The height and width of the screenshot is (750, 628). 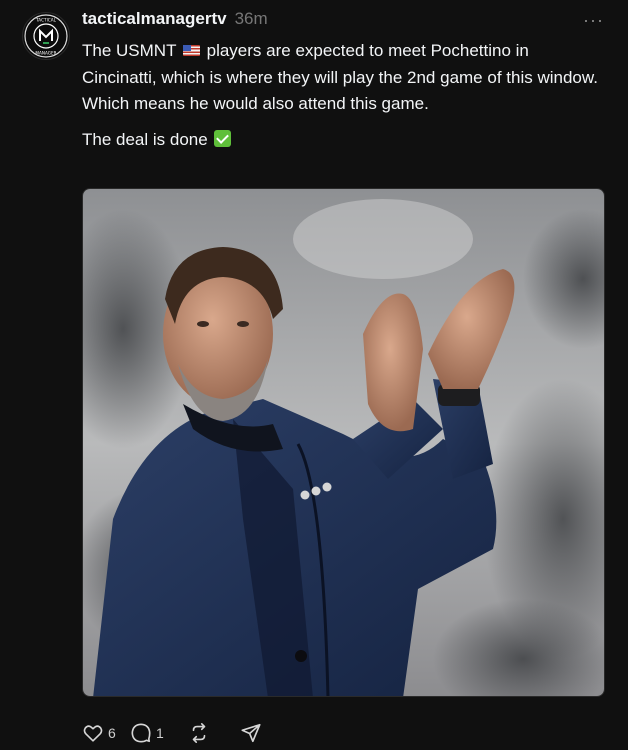 I want to click on share-icon, so click(x=251, y=733).